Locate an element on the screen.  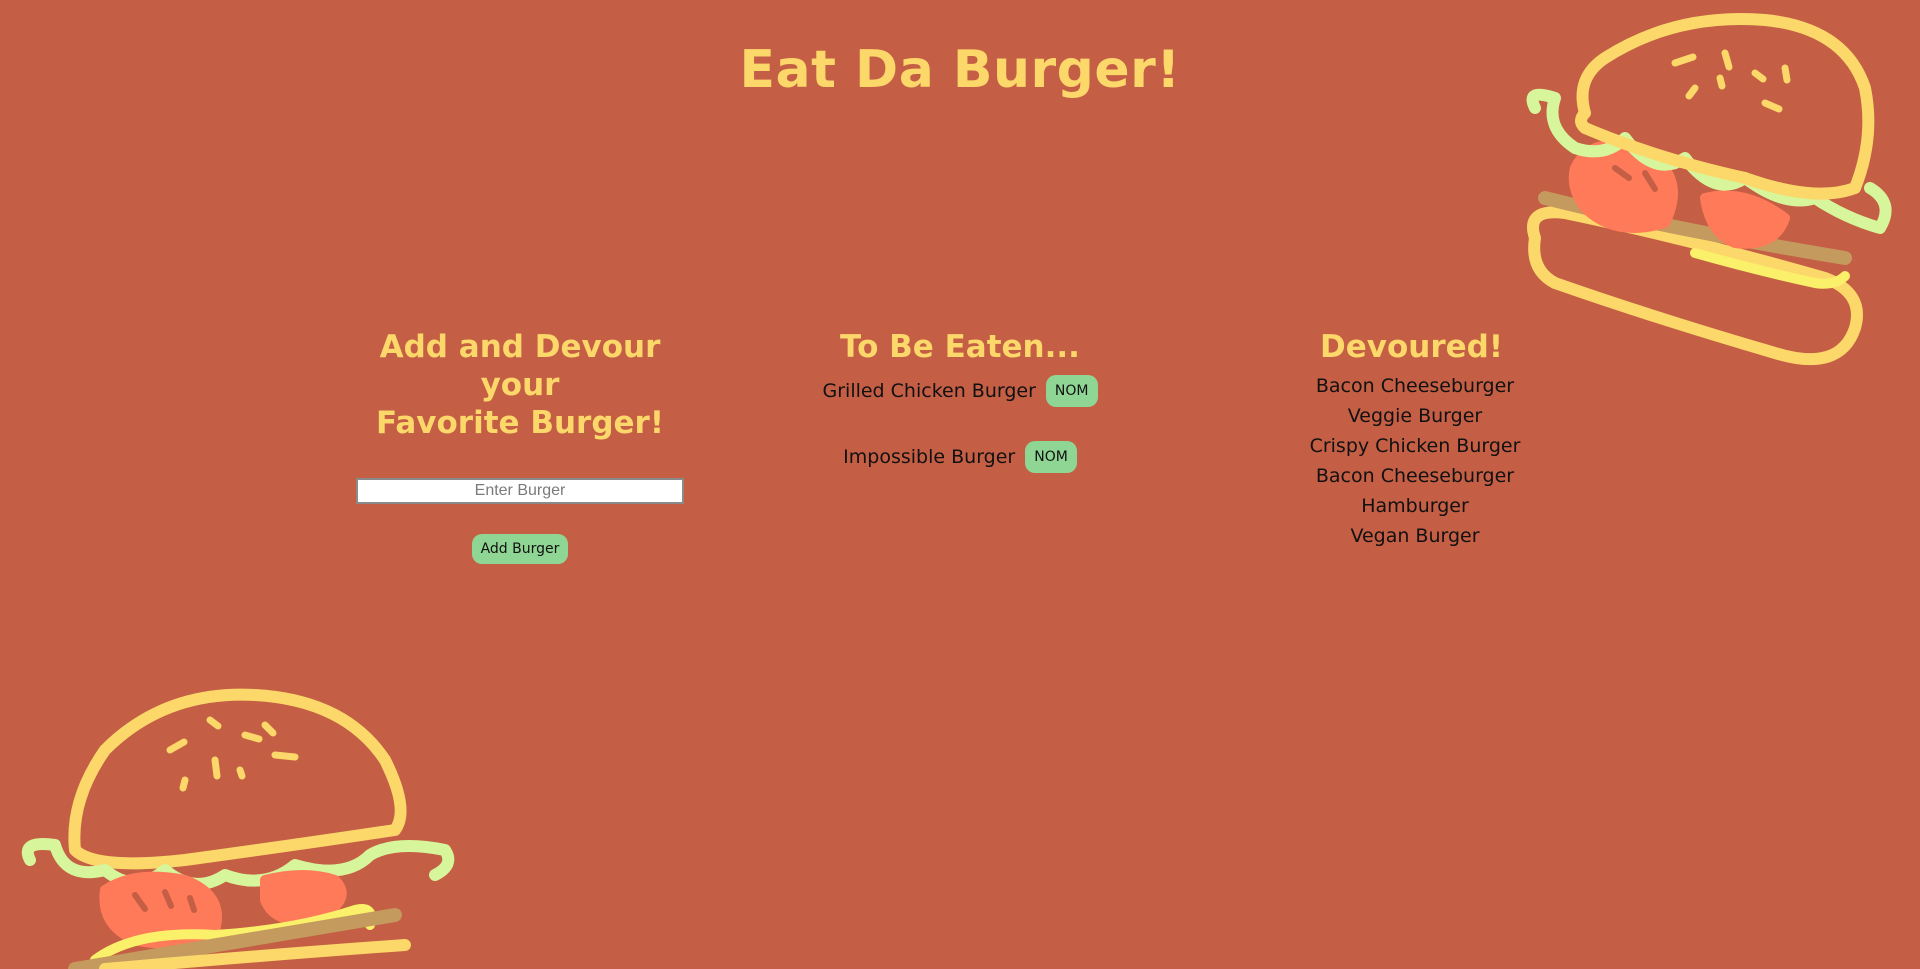
list-item: Hamburger is located at coordinates (1415, 506).